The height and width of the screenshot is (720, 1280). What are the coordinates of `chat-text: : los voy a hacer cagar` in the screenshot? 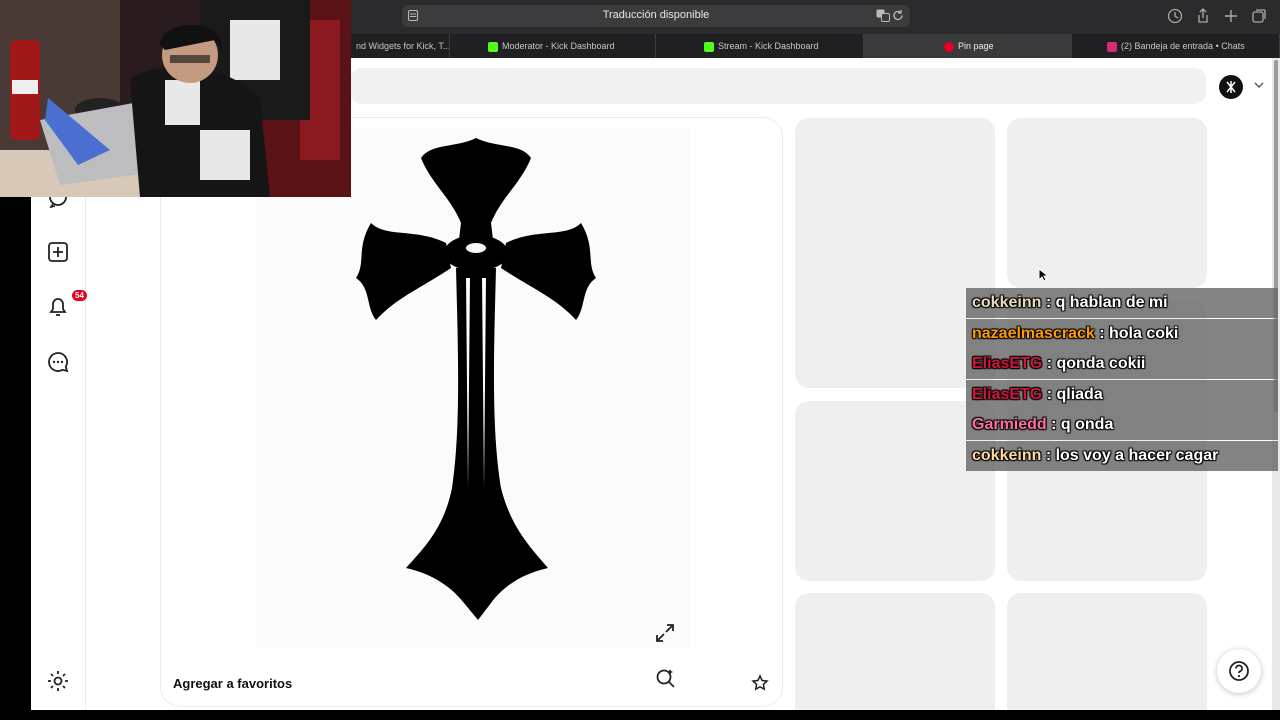 It's located at (1132, 455).